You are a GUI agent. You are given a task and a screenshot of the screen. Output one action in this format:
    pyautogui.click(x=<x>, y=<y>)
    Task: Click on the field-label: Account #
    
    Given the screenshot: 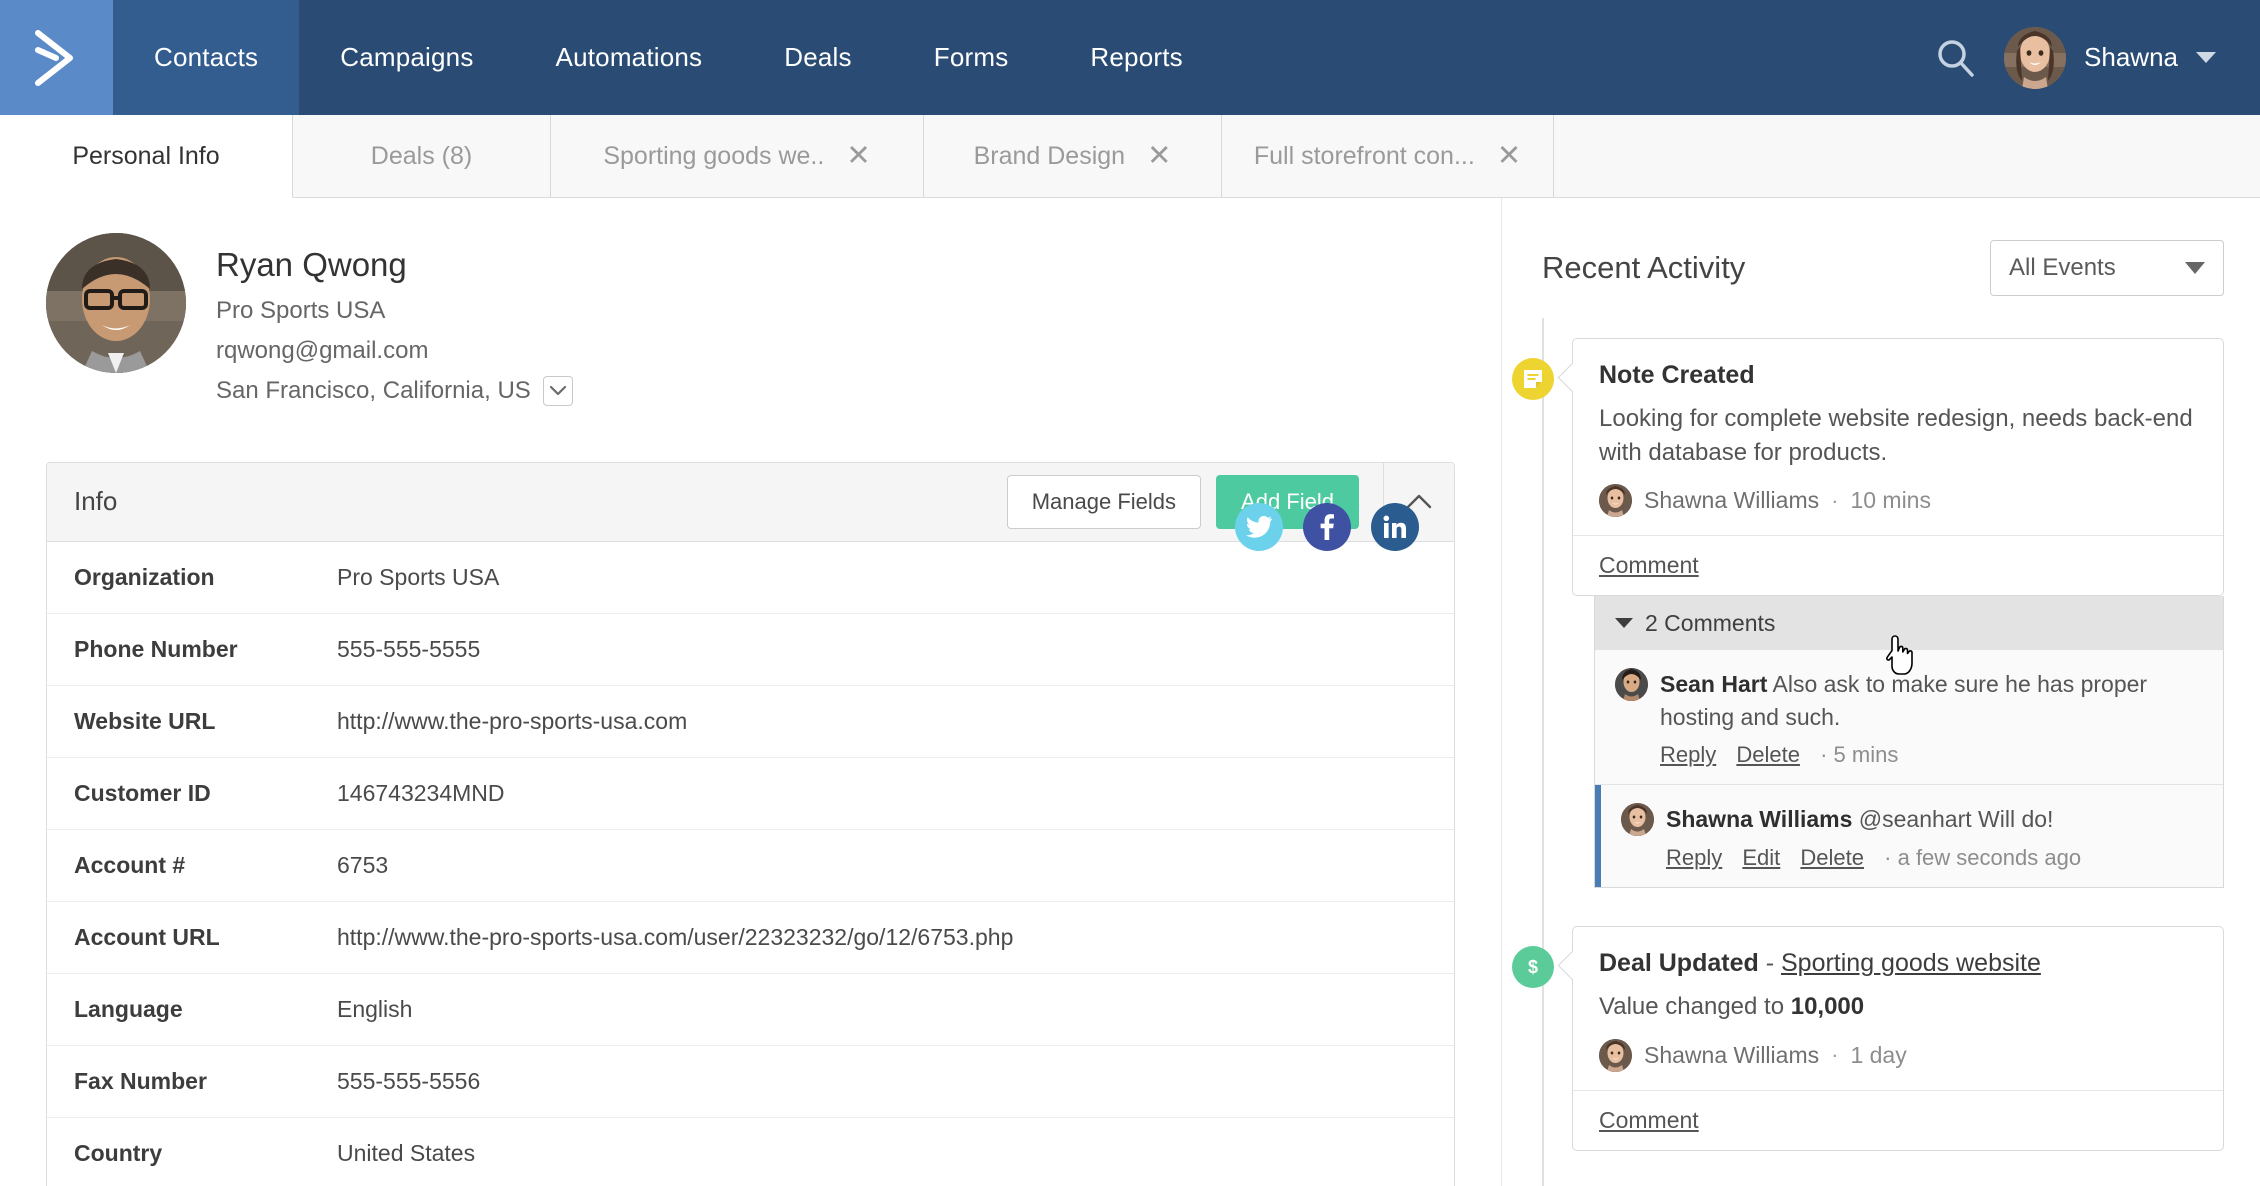 What is the action you would take?
    pyautogui.click(x=130, y=864)
    